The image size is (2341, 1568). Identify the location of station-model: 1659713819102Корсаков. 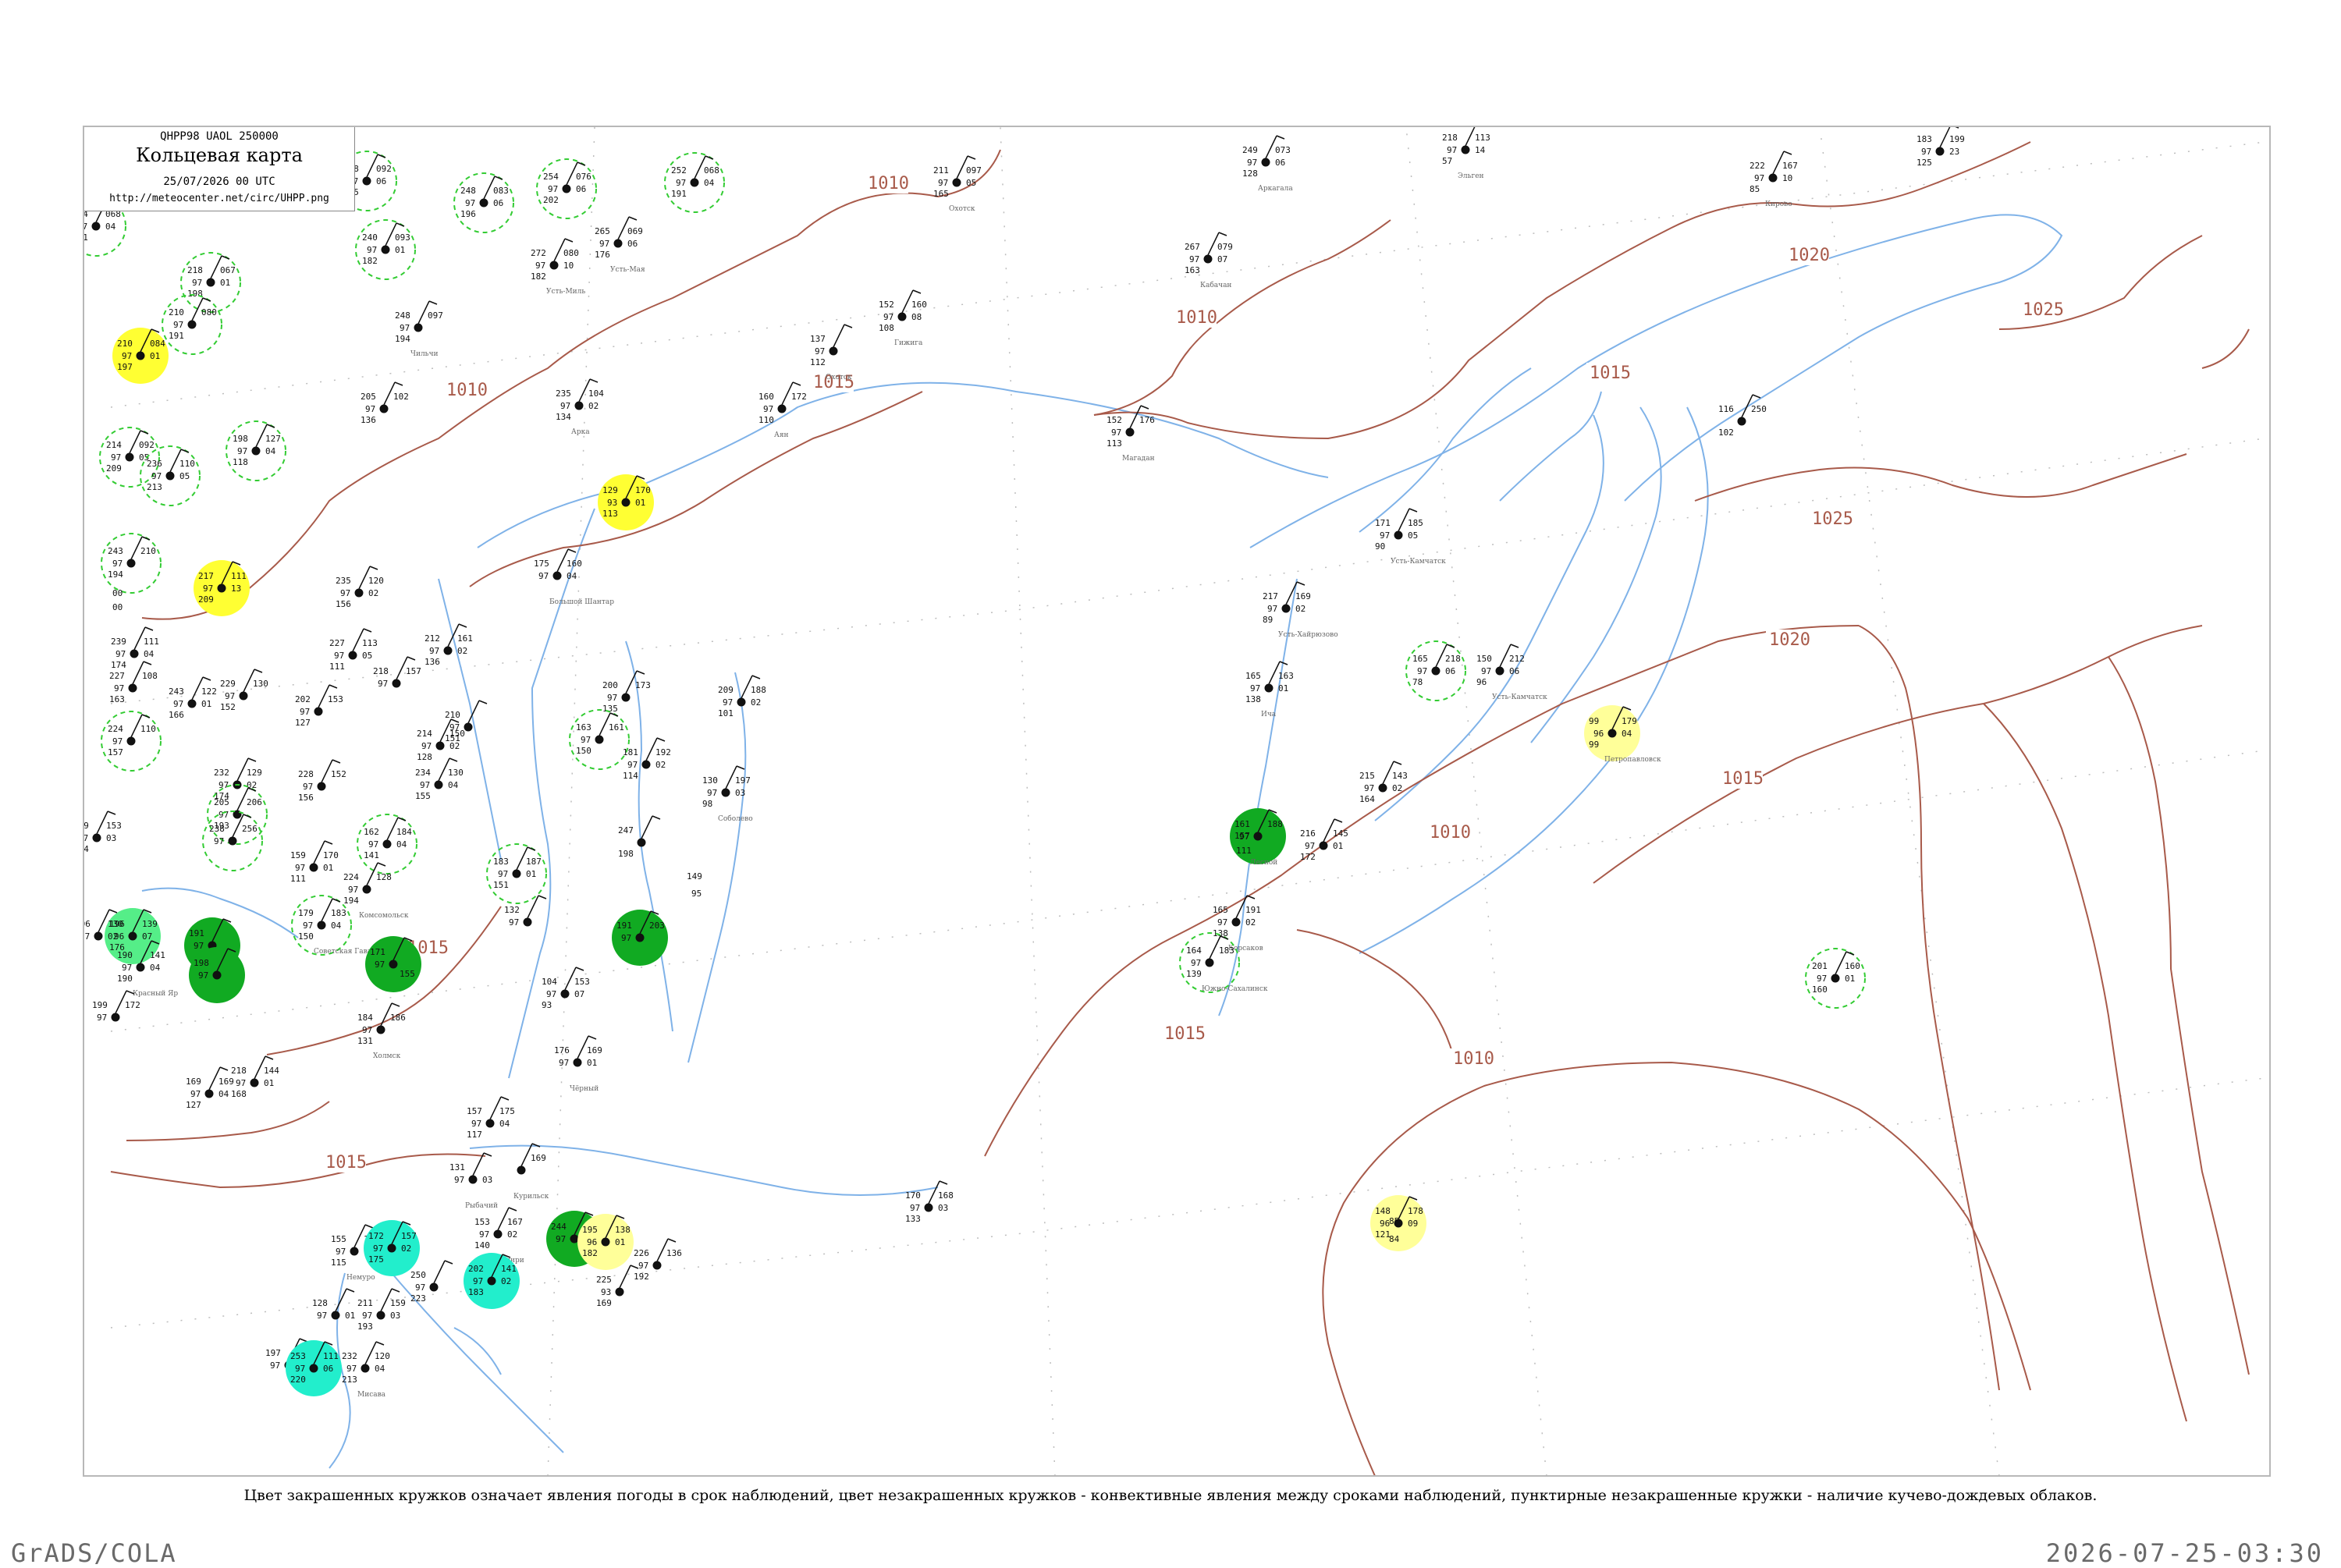
(1238, 924).